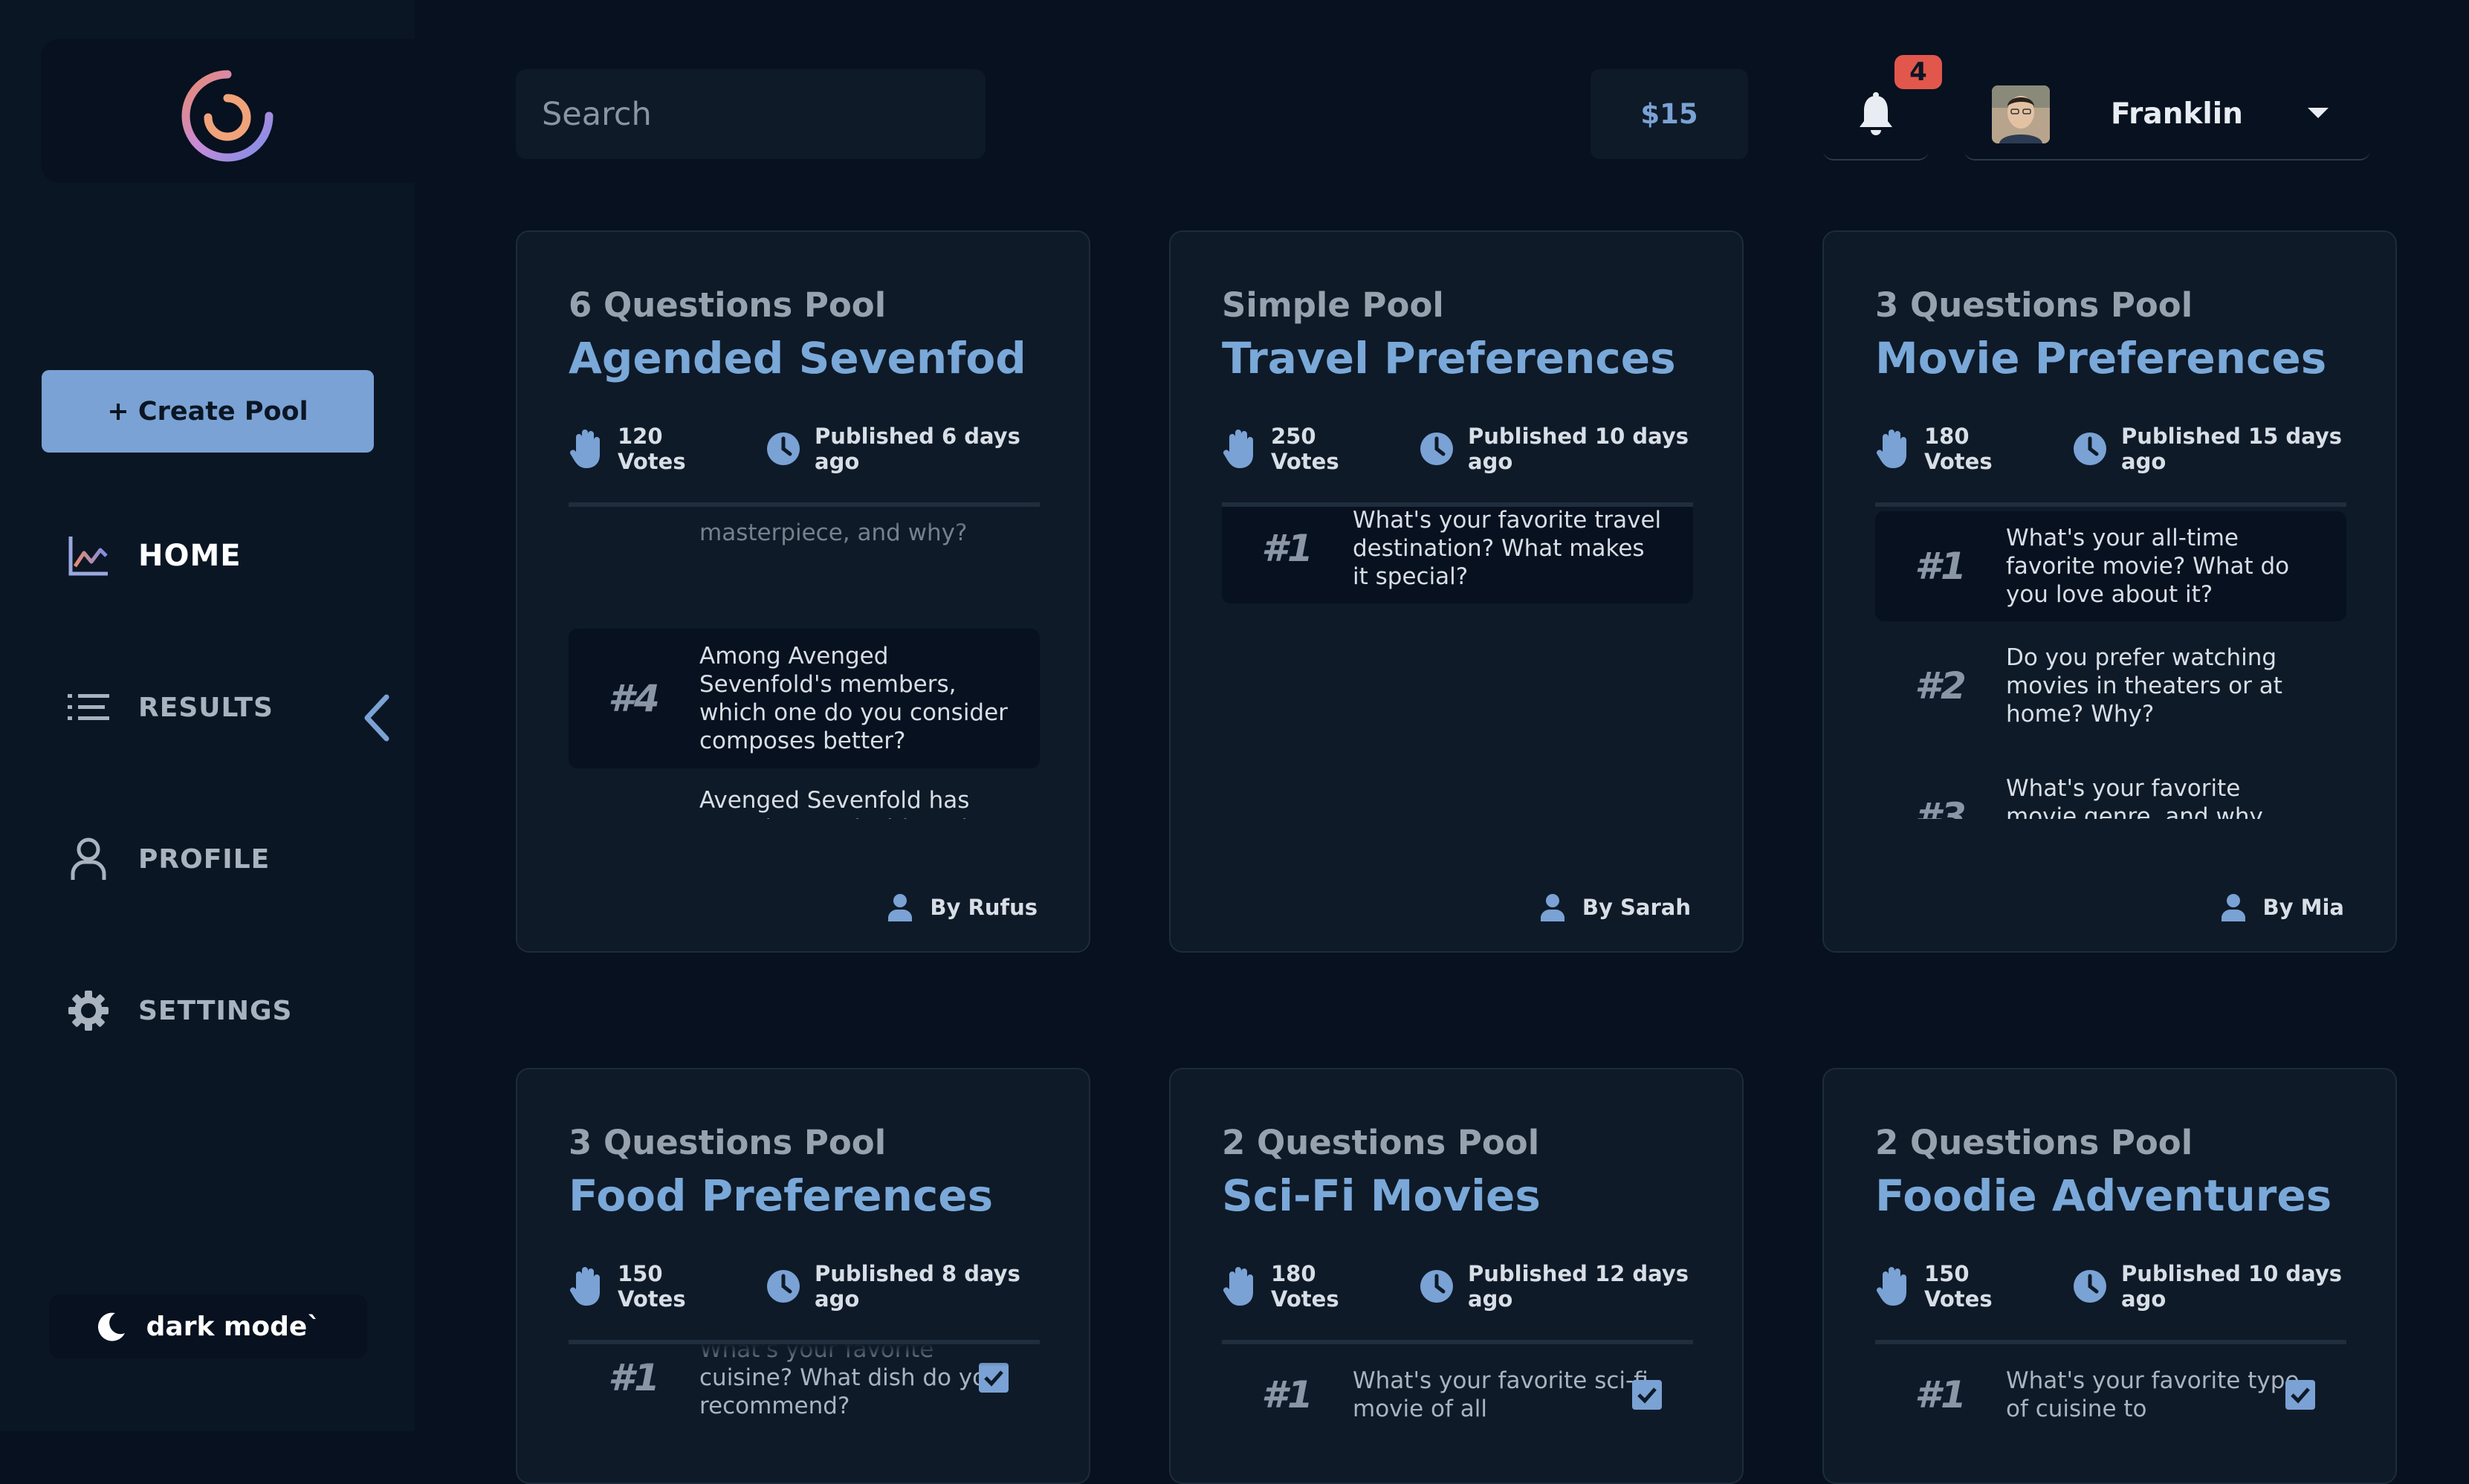  I want to click on pool-kind: Simple Pool, so click(1333, 305).